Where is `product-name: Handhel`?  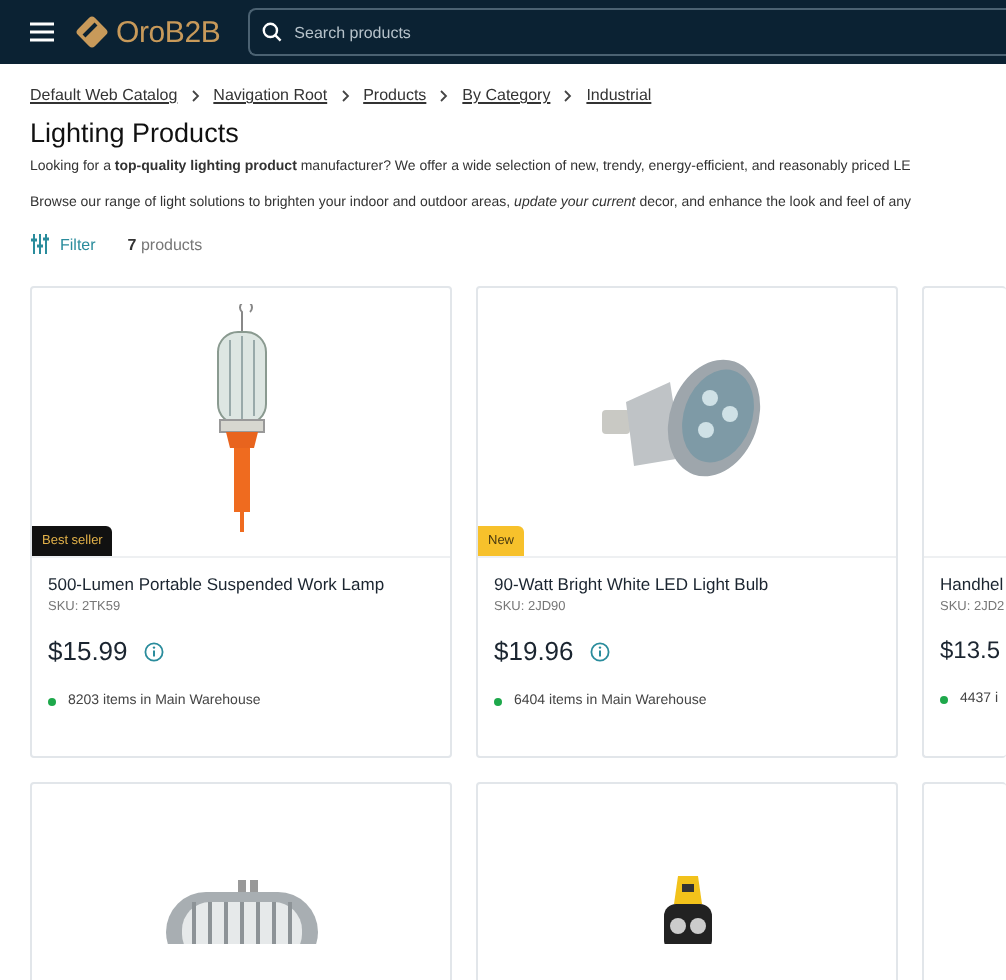
product-name: Handhel is located at coordinates (973, 584).